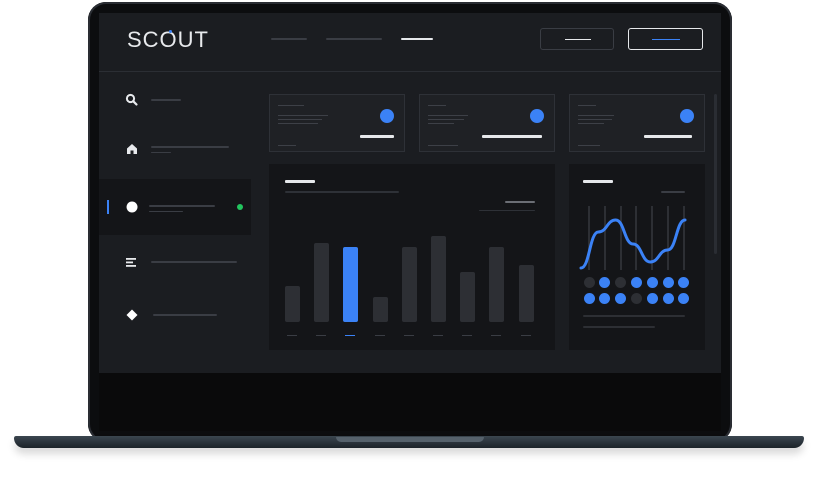 Image resolution: width=818 pixels, height=482 pixels. I want to click on status-online-dot, so click(240, 207).